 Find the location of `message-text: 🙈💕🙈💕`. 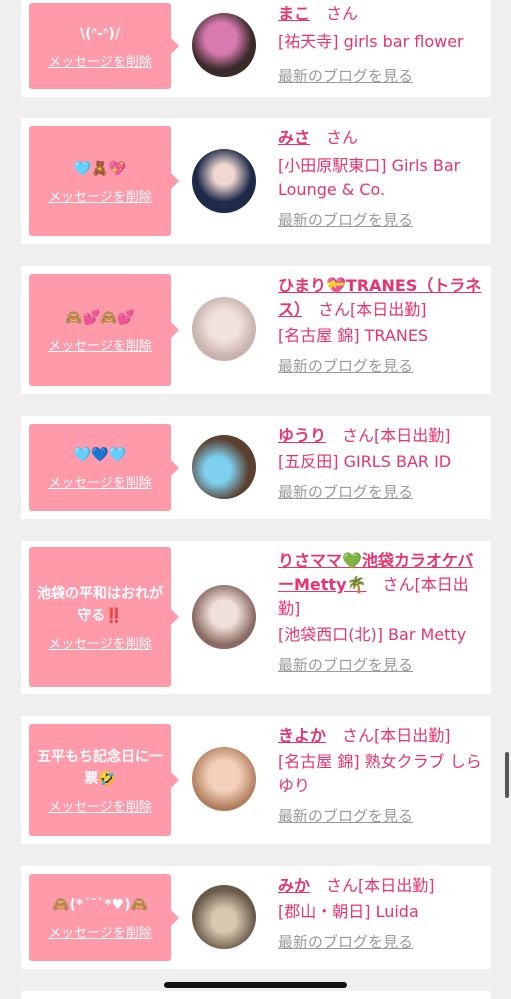

message-text: 🙈💕🙈💕 is located at coordinates (100, 317).